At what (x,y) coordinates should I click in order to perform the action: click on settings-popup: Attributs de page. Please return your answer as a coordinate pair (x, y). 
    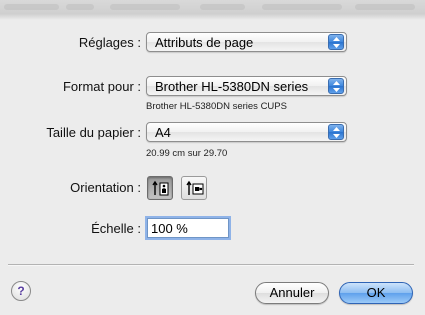
    Looking at the image, I should click on (246, 42).